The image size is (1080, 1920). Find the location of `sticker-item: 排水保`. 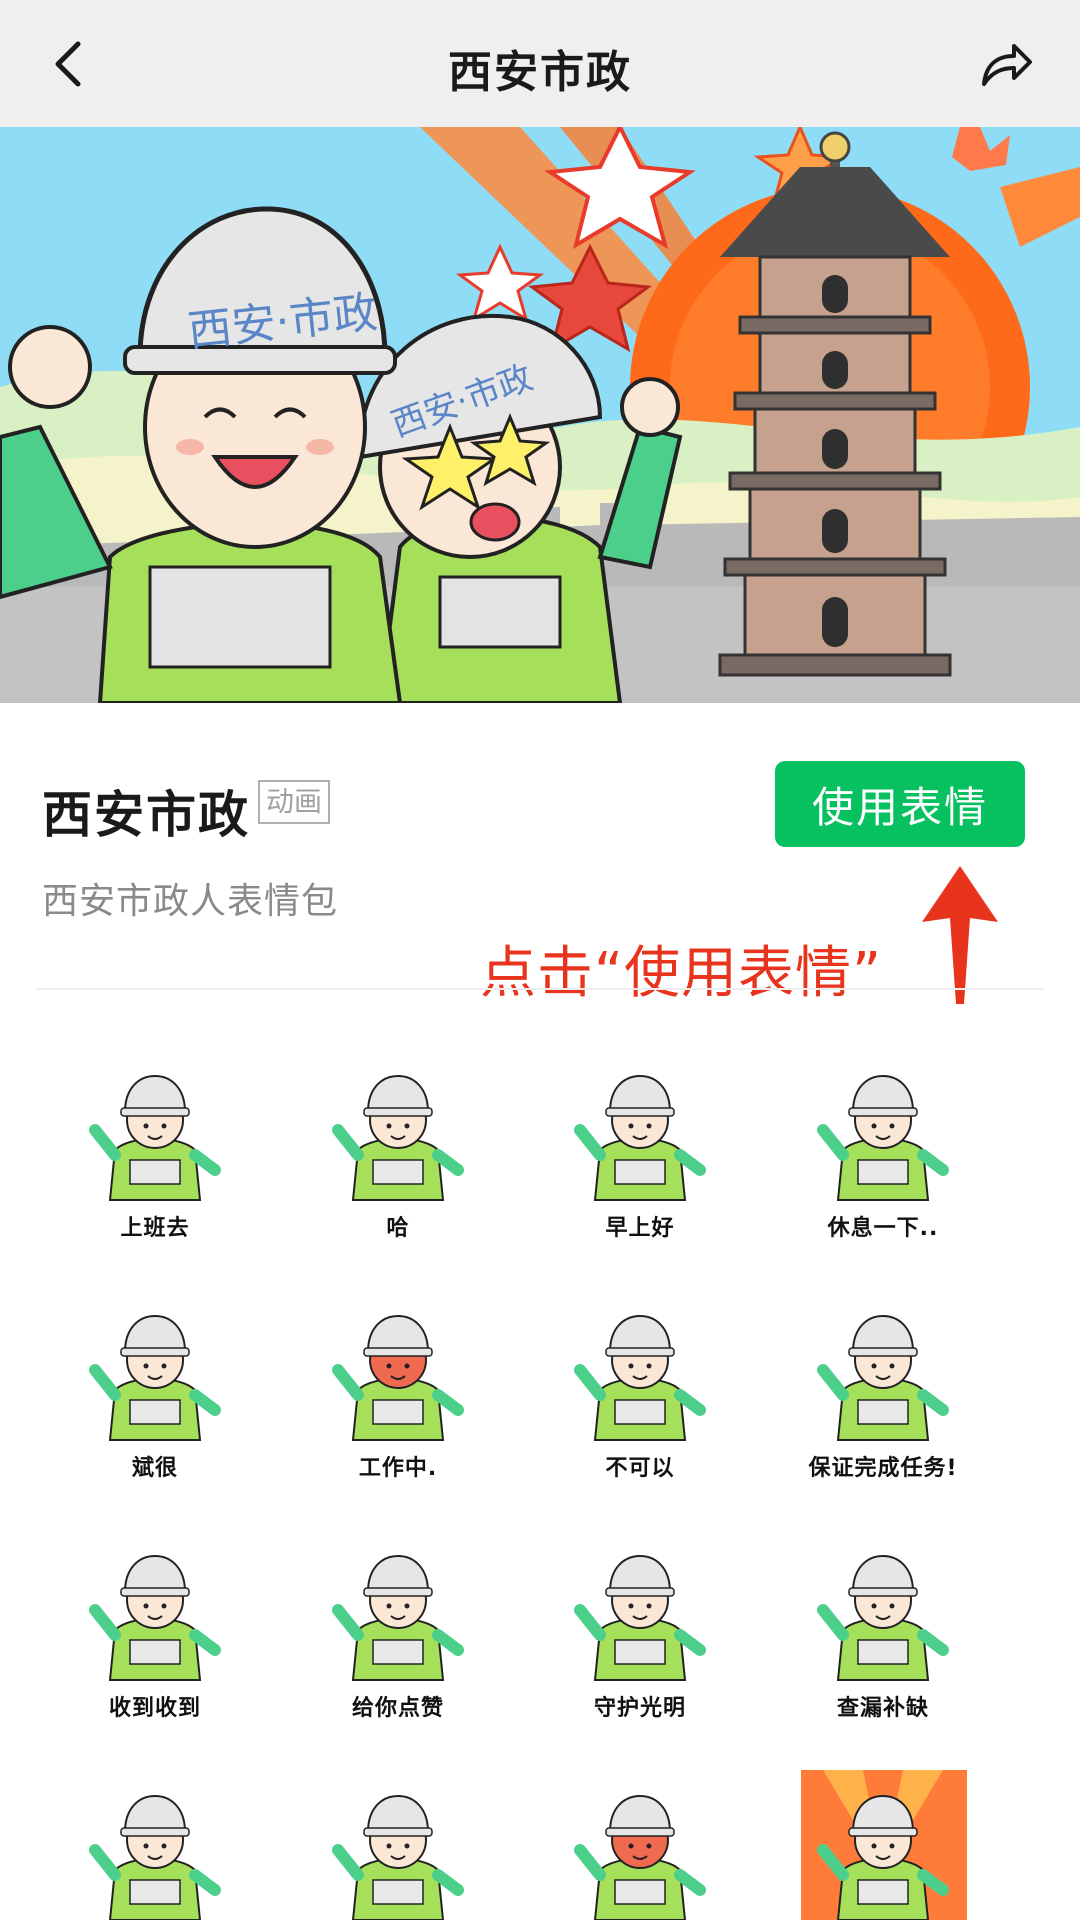

sticker-item: 排水保 is located at coordinates (155, 1845).